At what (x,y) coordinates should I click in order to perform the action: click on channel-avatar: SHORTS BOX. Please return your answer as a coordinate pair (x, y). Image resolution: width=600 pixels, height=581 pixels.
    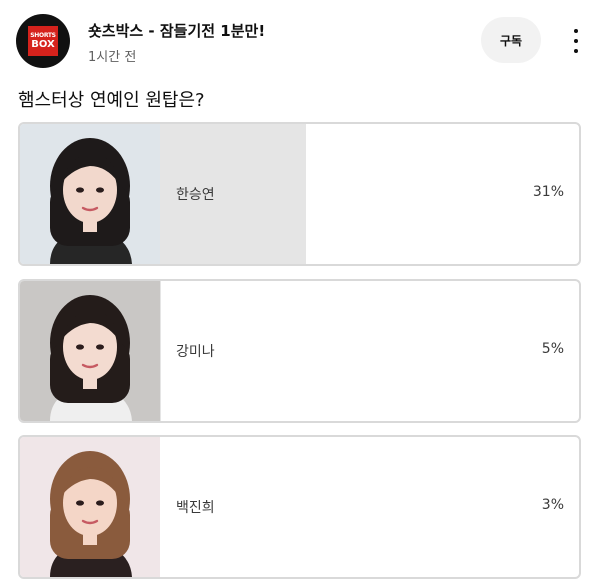
    Looking at the image, I should click on (43, 41).